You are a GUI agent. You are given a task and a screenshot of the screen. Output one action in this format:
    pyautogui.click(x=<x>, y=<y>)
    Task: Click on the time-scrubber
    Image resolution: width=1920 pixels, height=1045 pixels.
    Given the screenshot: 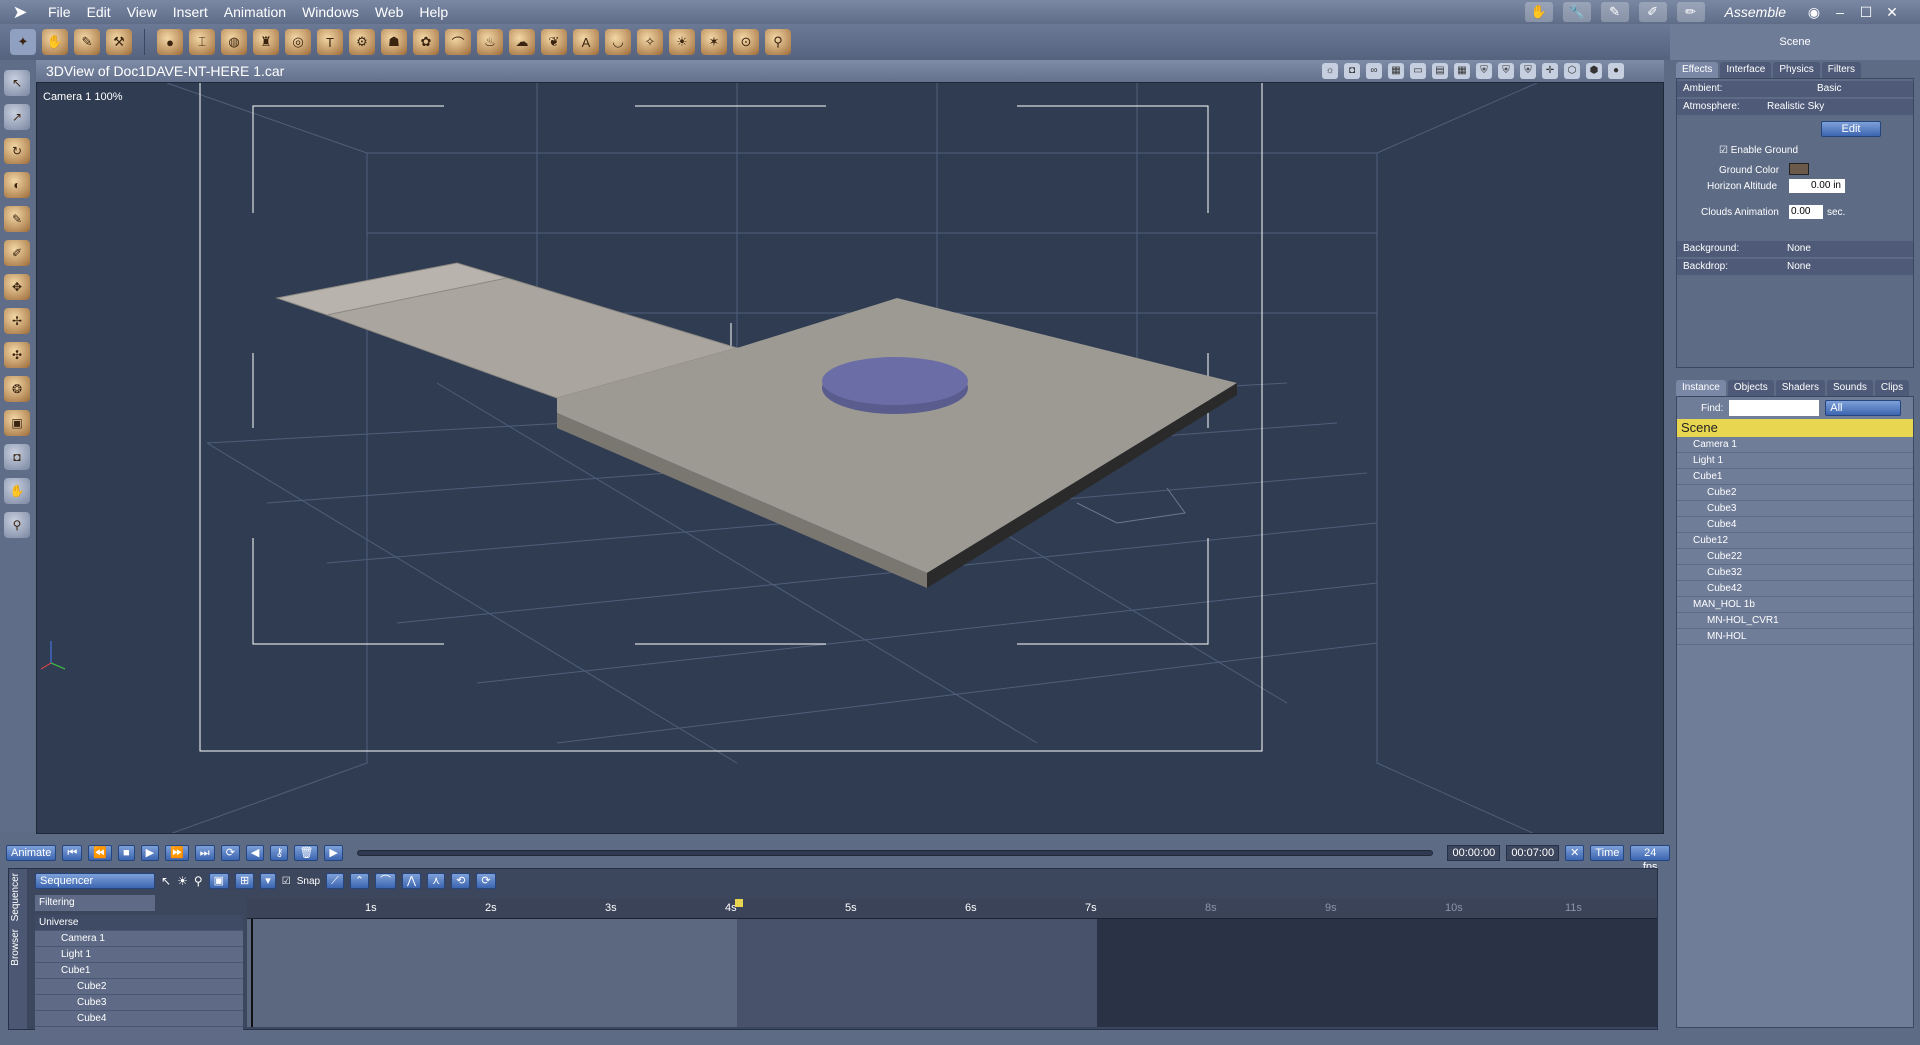 What is the action you would take?
    pyautogui.click(x=895, y=853)
    